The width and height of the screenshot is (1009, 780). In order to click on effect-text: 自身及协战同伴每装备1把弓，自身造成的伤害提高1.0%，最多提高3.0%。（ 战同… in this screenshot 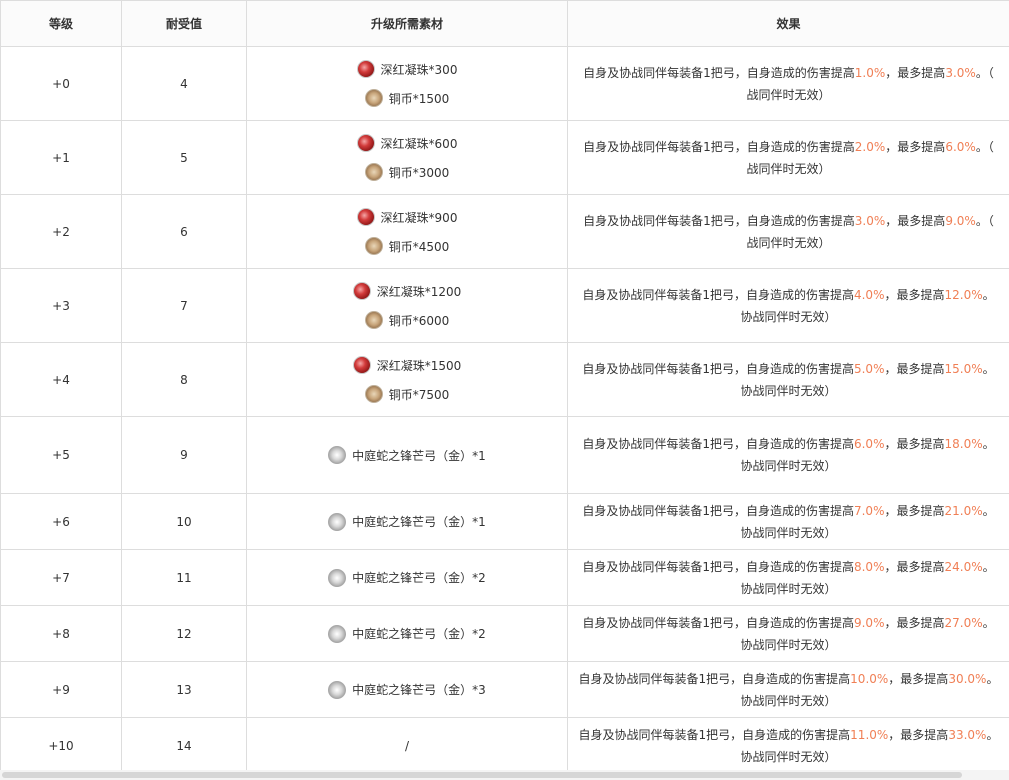, I will do `click(789, 84)`.